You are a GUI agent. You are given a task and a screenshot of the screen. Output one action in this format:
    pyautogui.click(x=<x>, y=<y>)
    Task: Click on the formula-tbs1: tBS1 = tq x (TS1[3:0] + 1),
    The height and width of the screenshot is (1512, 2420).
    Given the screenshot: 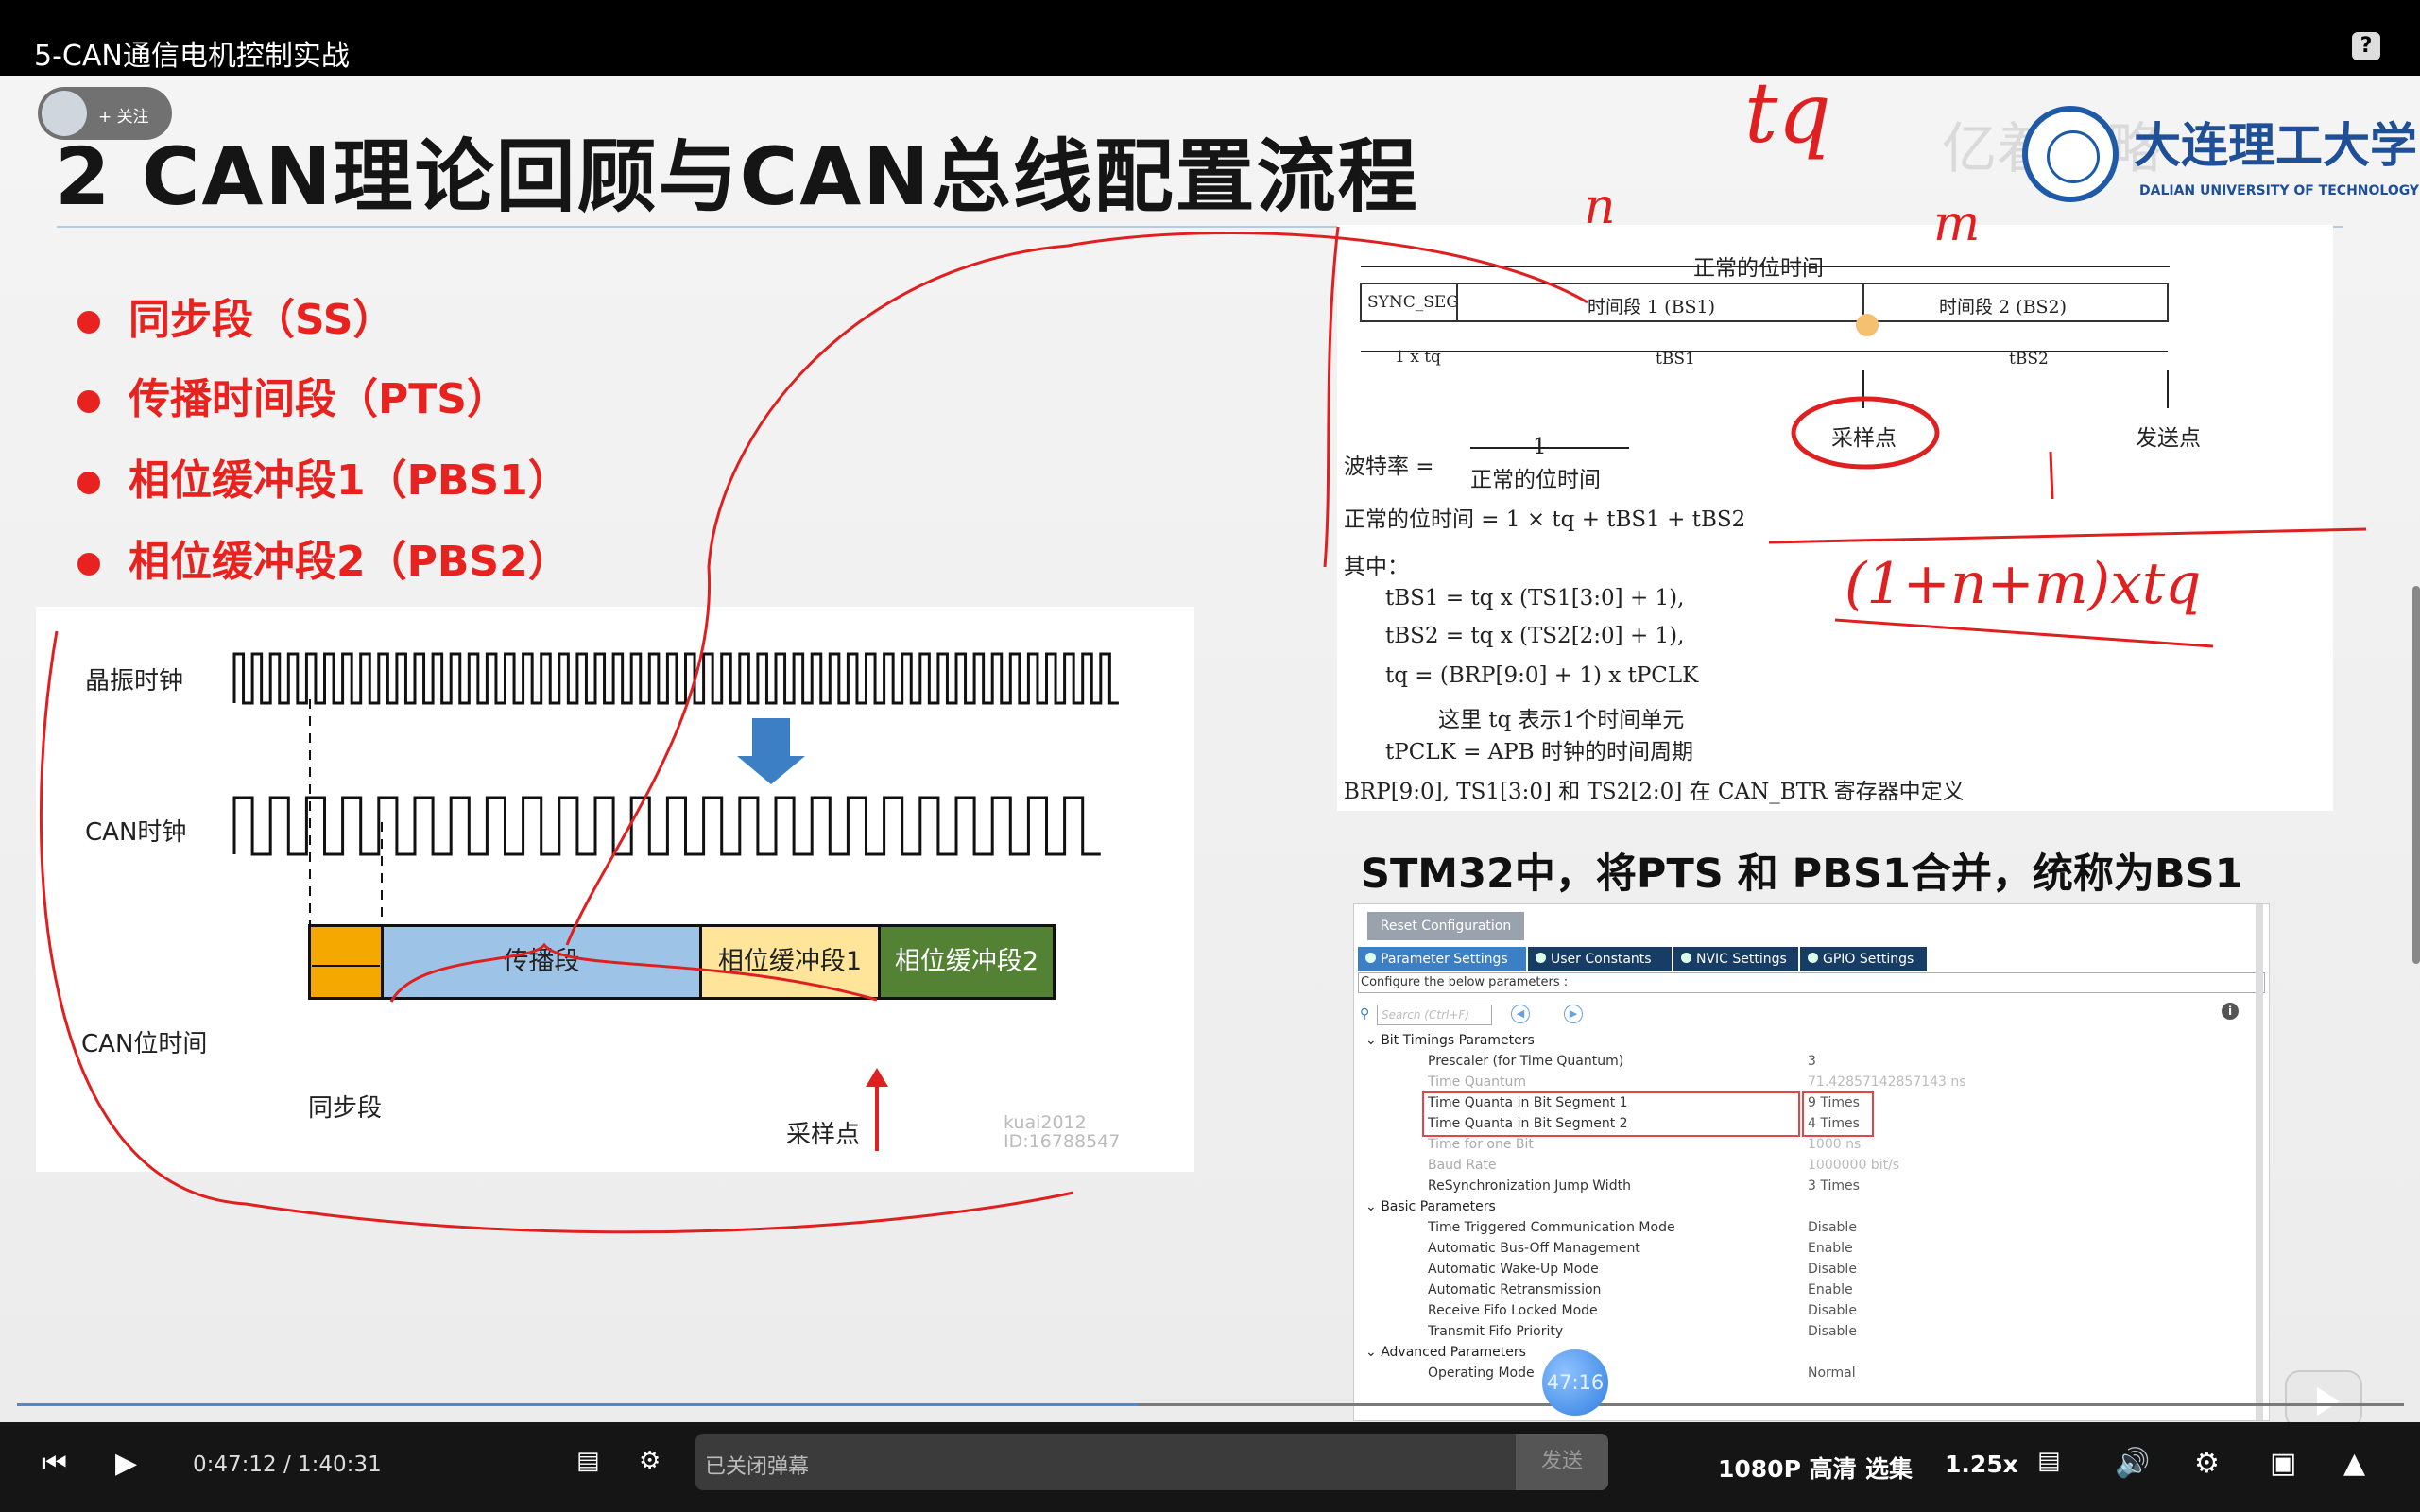 What is the action you would take?
    pyautogui.click(x=1535, y=598)
    